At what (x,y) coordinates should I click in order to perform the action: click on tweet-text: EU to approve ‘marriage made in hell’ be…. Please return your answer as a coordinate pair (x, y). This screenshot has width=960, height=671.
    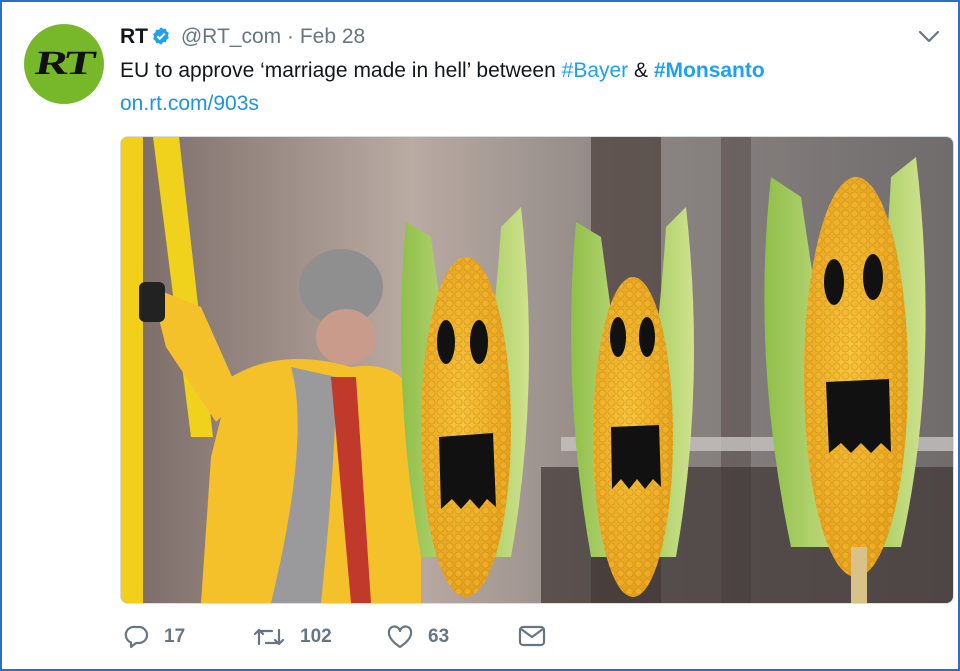
    Looking at the image, I should click on (442, 71).